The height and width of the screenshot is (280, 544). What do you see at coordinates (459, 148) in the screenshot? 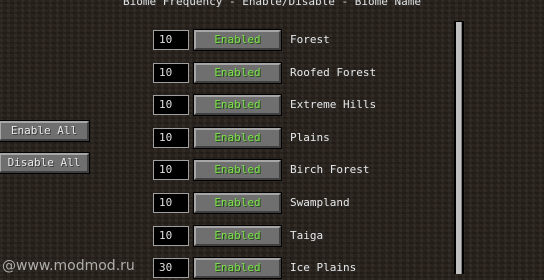
I see `scrollbar-thumb` at bounding box center [459, 148].